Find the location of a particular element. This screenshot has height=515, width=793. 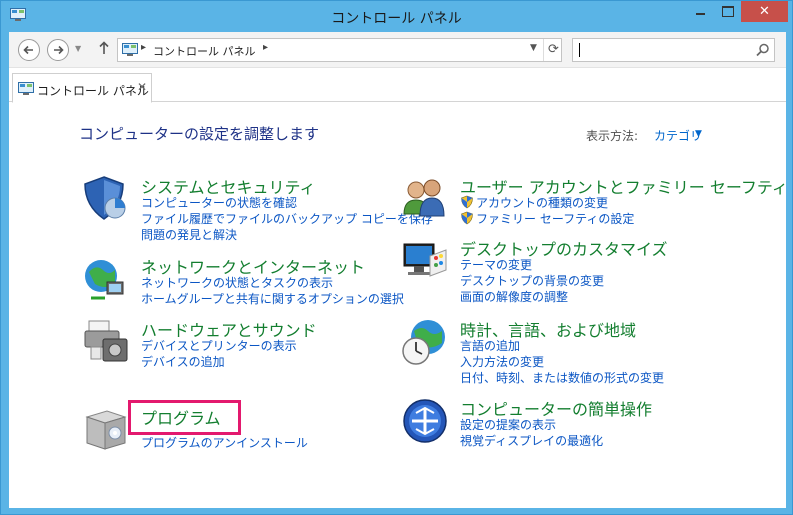

close-button: ✕ is located at coordinates (764, 11).